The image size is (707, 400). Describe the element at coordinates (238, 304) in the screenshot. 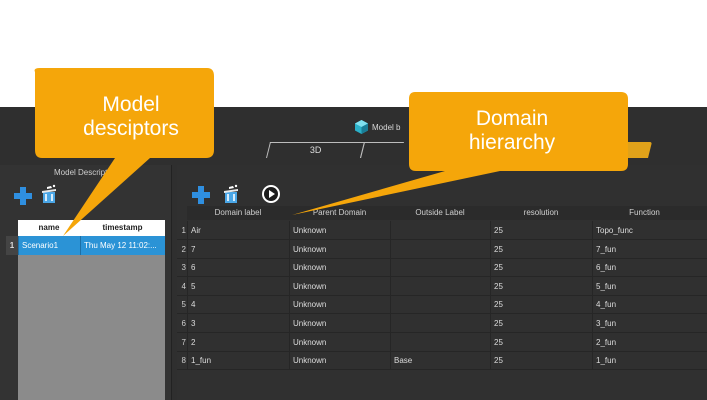

I see `domain-label-cell: 4` at that location.